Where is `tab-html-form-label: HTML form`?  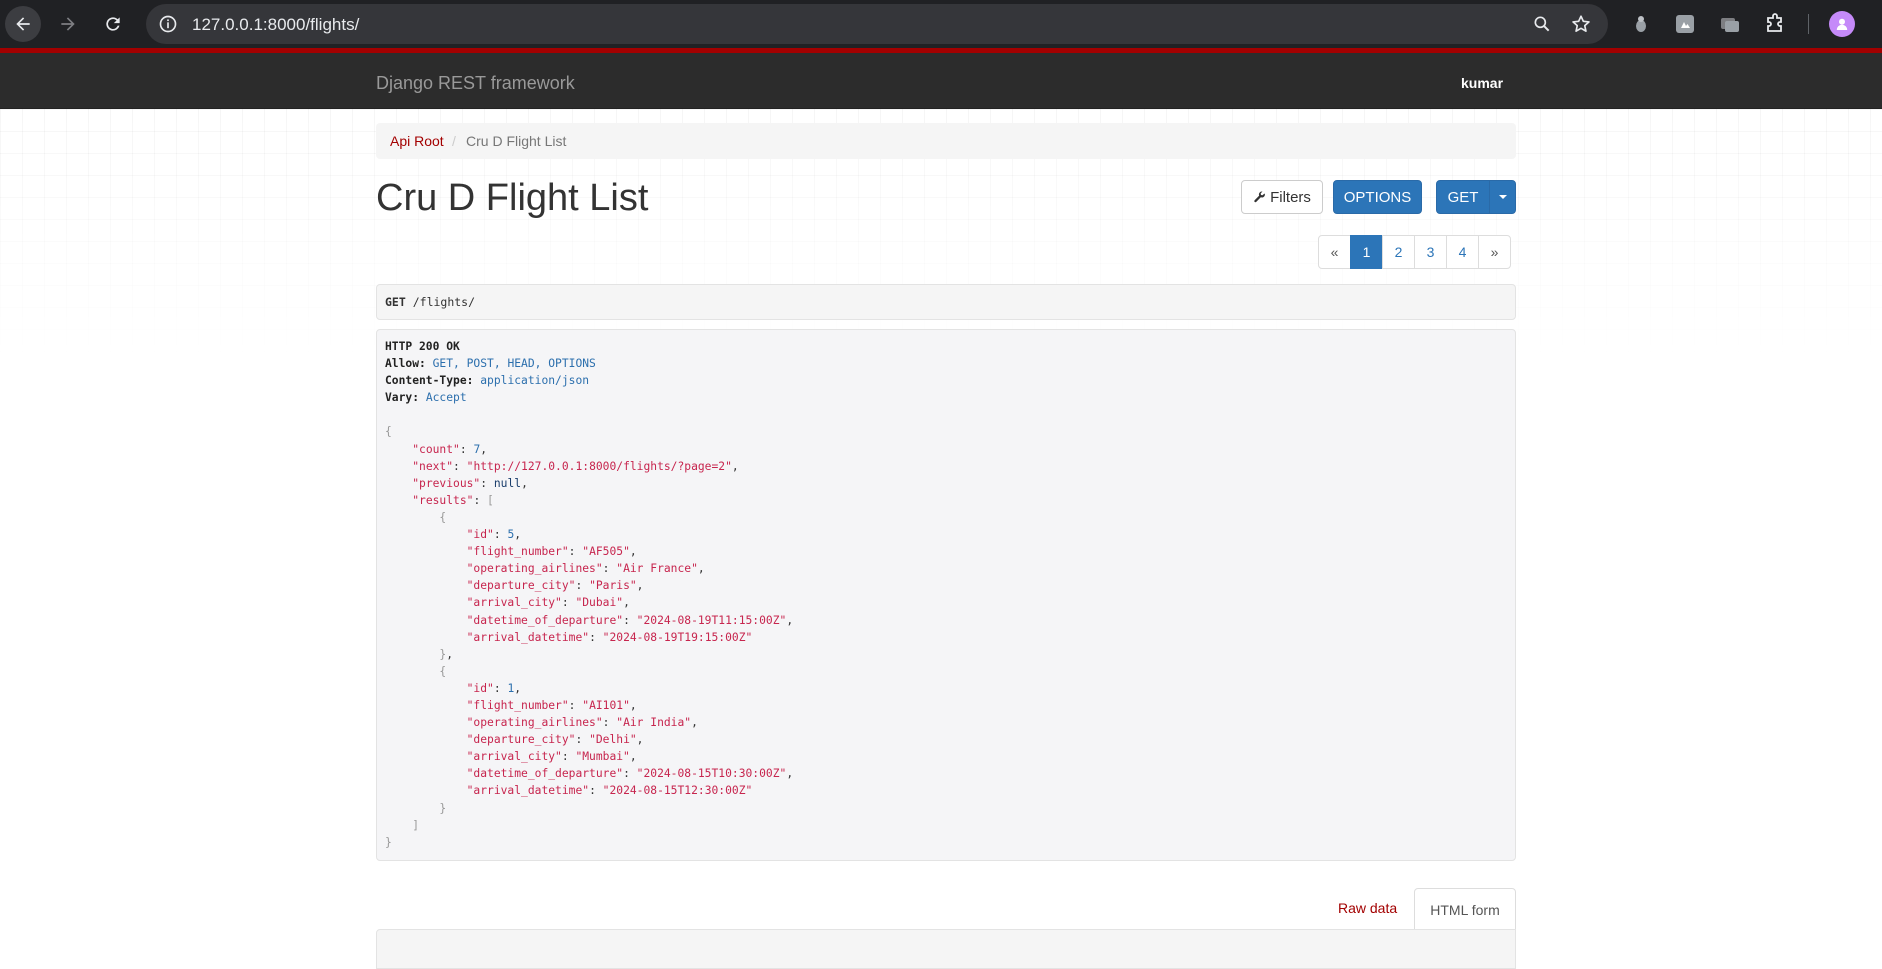
tab-html-form-label: HTML form is located at coordinates (1465, 909).